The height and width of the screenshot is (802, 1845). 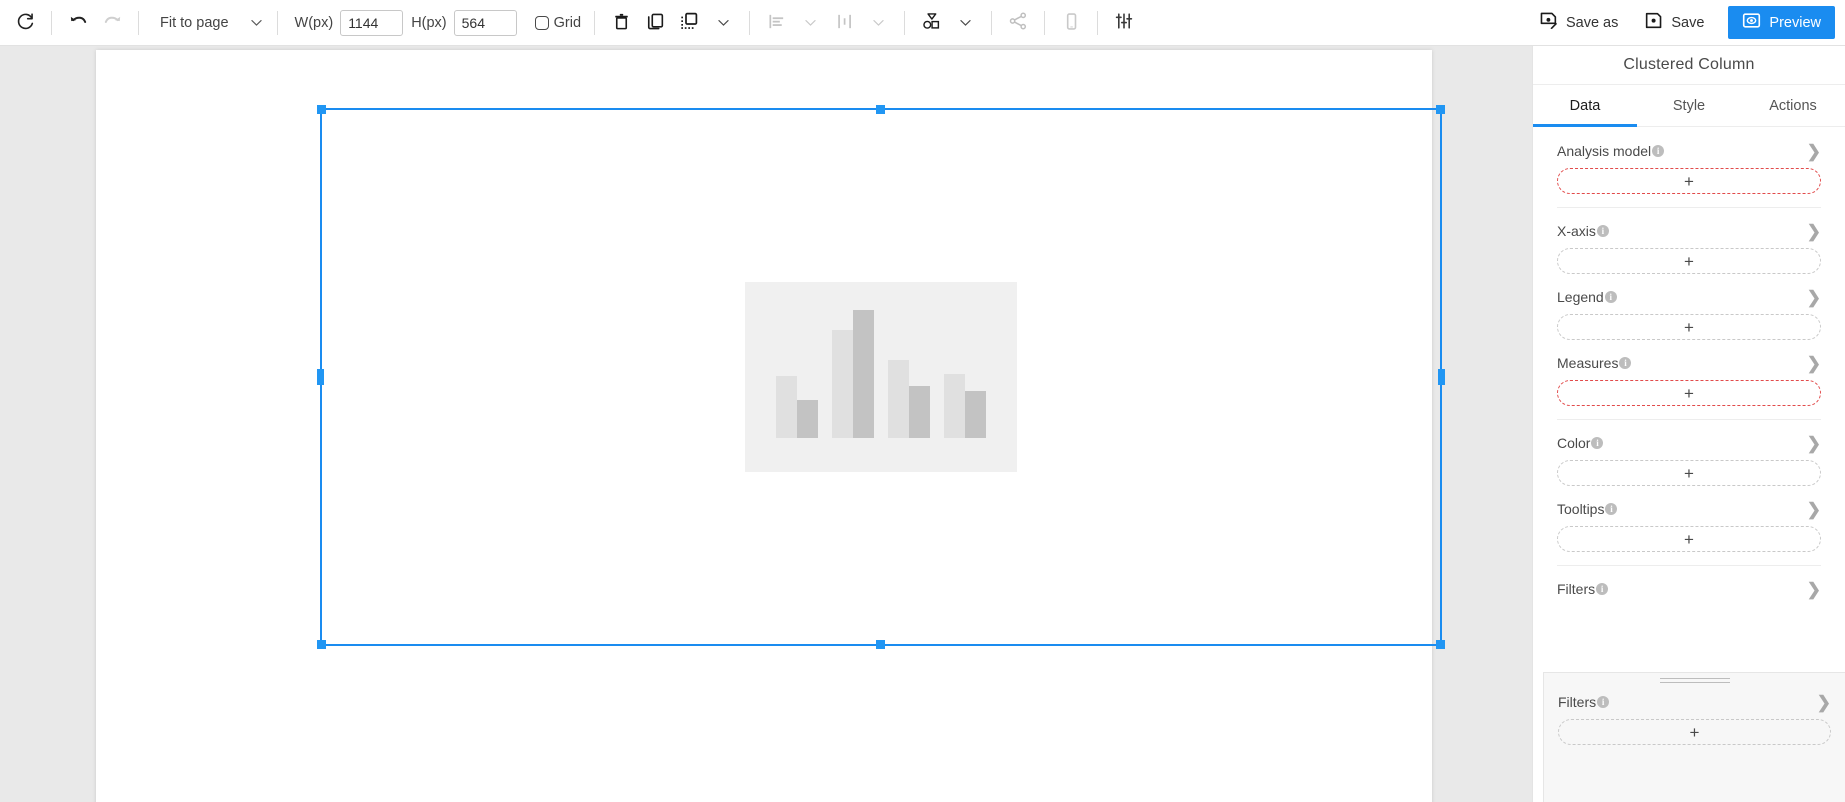 I want to click on save-as-button: Save as, so click(x=1578, y=23).